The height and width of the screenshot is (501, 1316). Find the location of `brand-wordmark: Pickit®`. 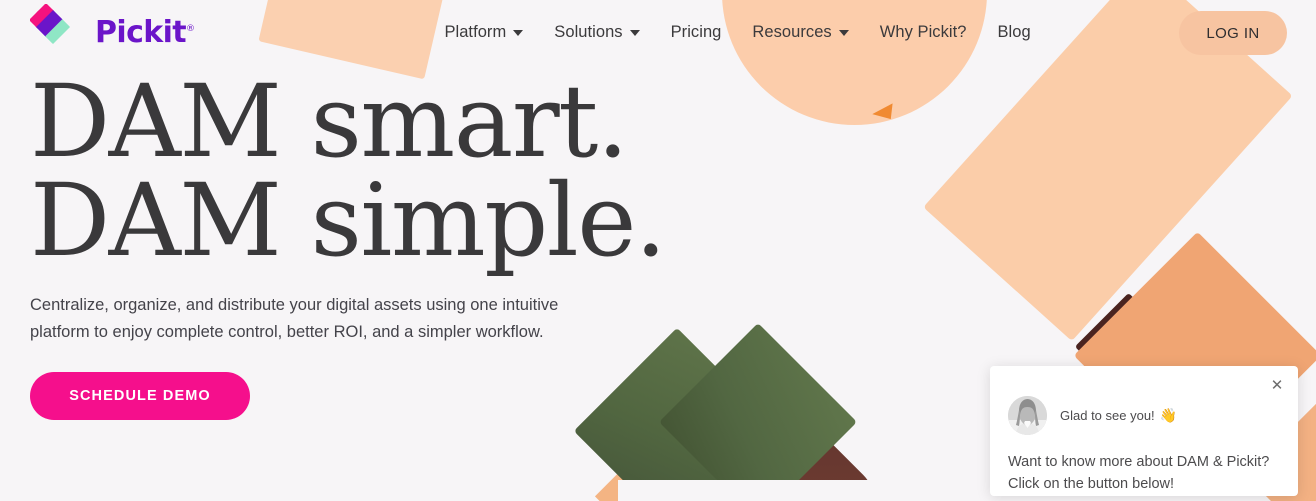

brand-wordmark: Pickit® is located at coordinates (145, 32).